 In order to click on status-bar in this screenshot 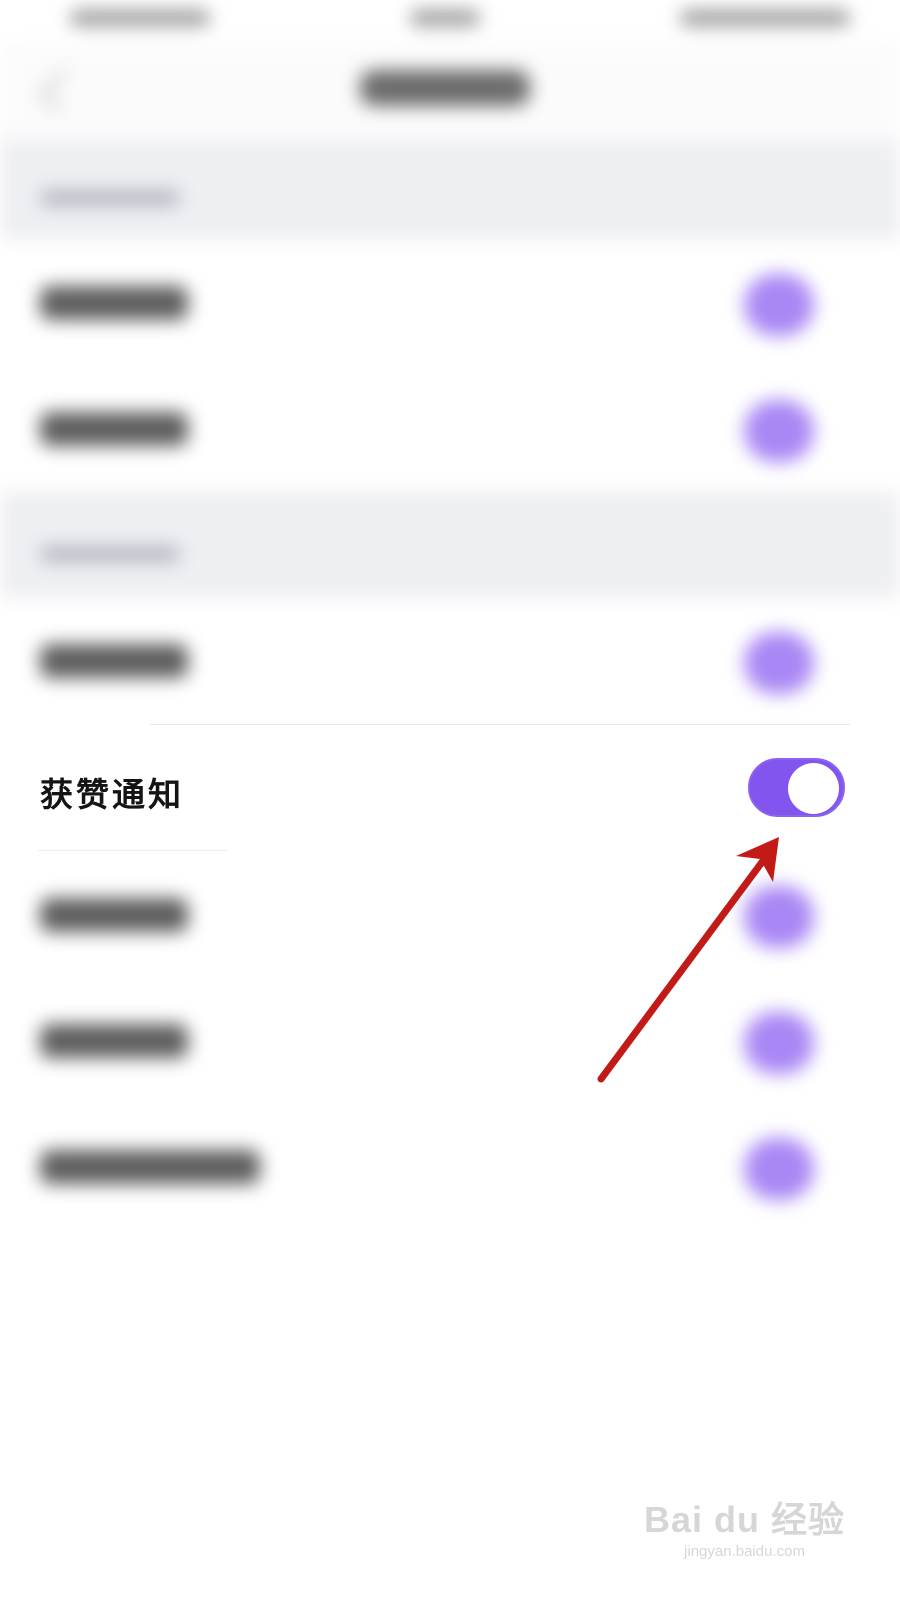, I will do `click(450, 22)`.